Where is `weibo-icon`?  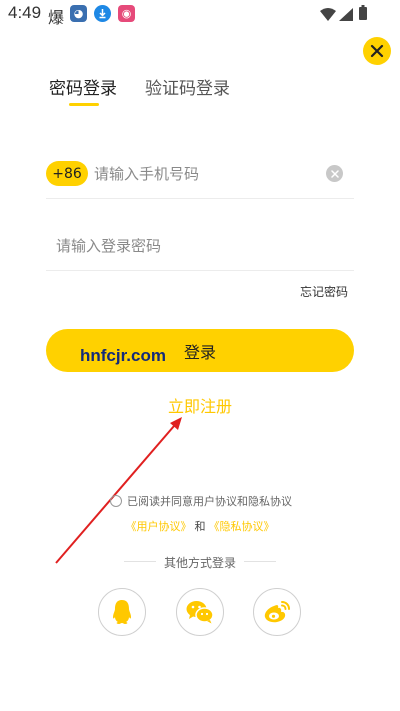 weibo-icon is located at coordinates (277, 612).